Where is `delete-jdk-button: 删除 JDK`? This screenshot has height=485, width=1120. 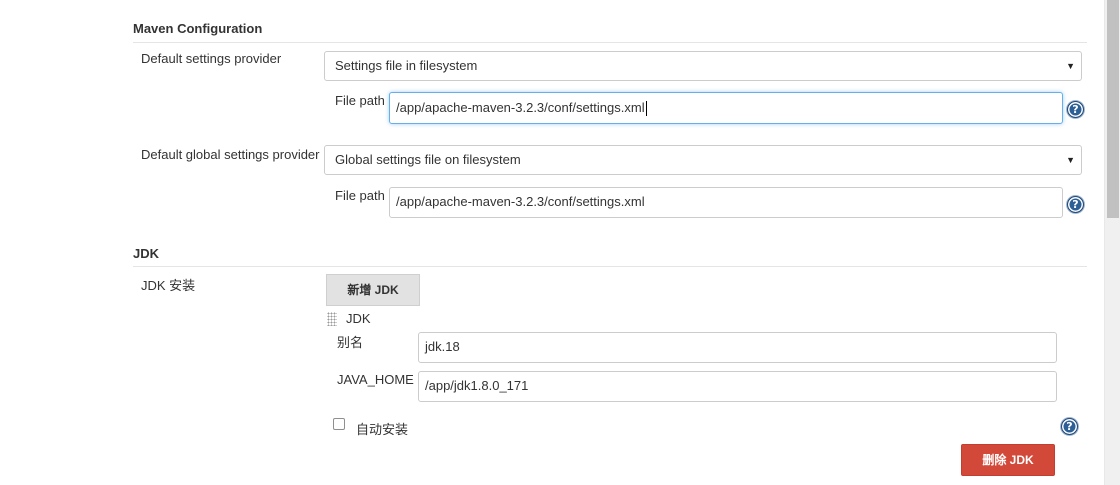 delete-jdk-button: 删除 JDK is located at coordinates (1008, 460).